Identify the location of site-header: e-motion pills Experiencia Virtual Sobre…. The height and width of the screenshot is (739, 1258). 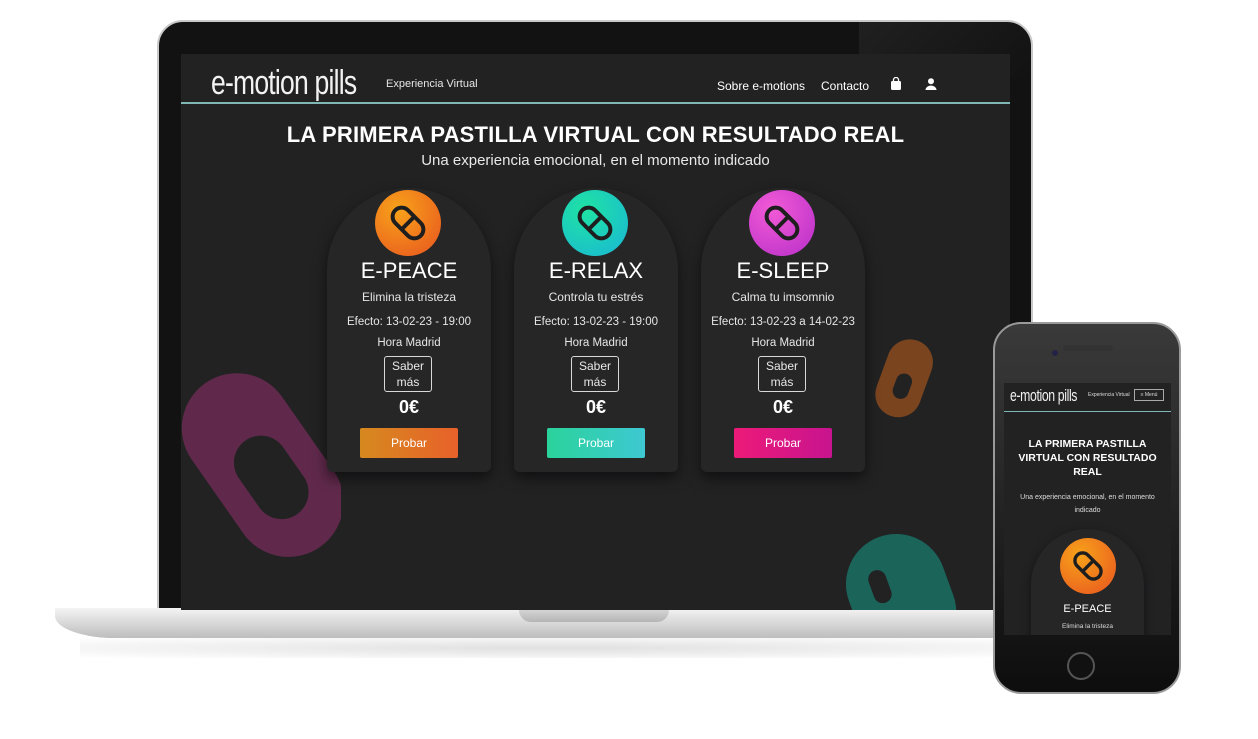
(595, 79).